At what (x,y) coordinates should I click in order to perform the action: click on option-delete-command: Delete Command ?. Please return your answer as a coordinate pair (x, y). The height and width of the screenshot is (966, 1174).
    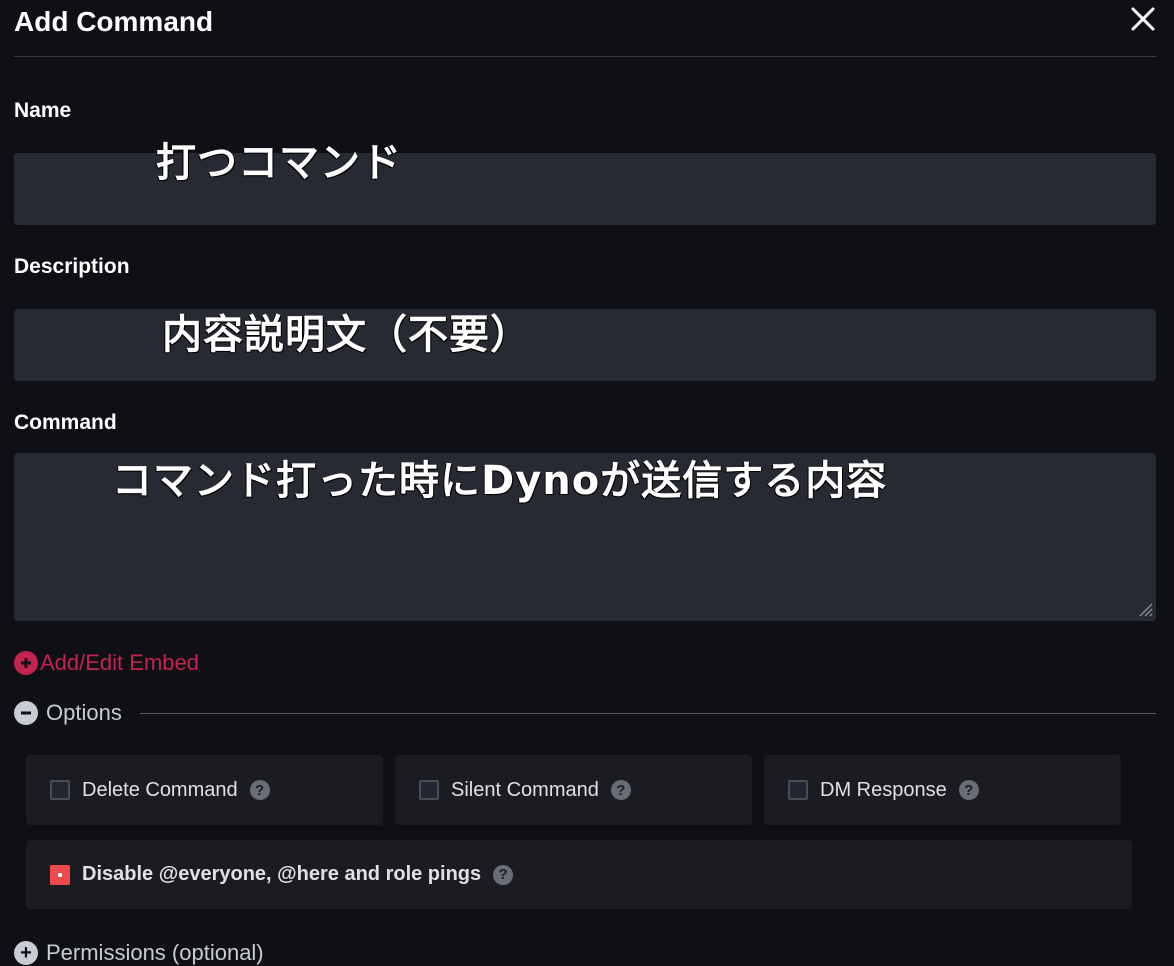
    Looking at the image, I should click on (204, 790).